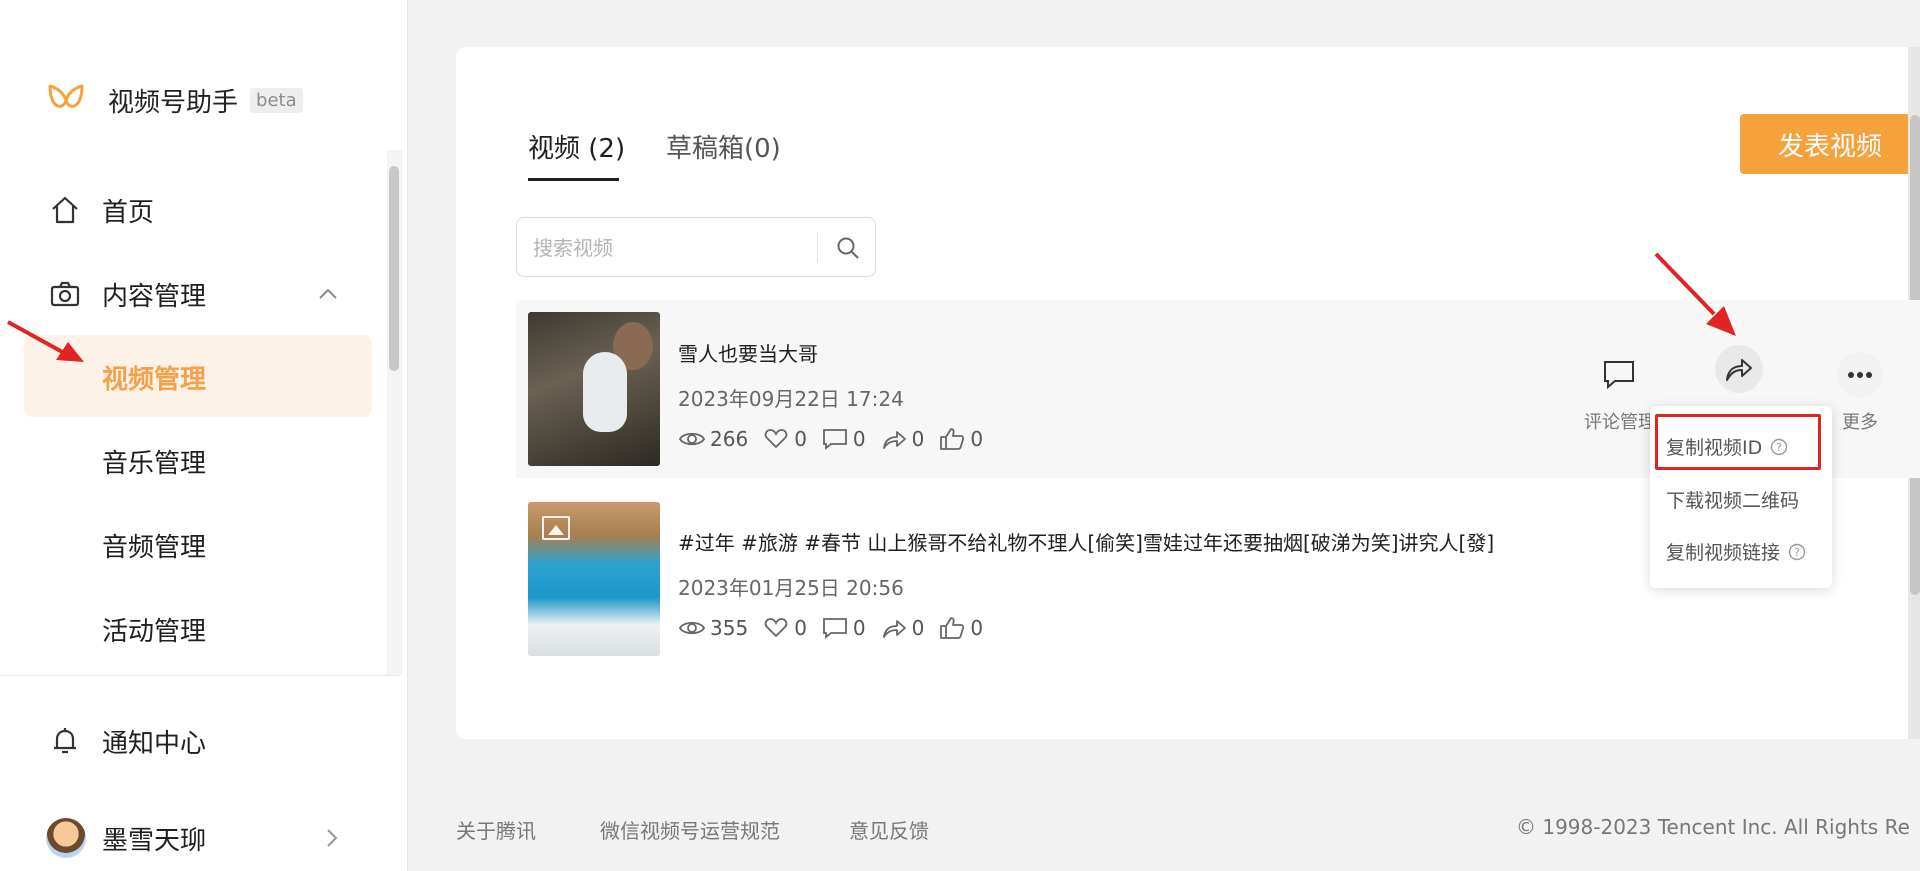 The image size is (1920, 871). Describe the element at coordinates (154, 743) in the screenshot. I see `nav-notifications-label: 通知中心` at that location.